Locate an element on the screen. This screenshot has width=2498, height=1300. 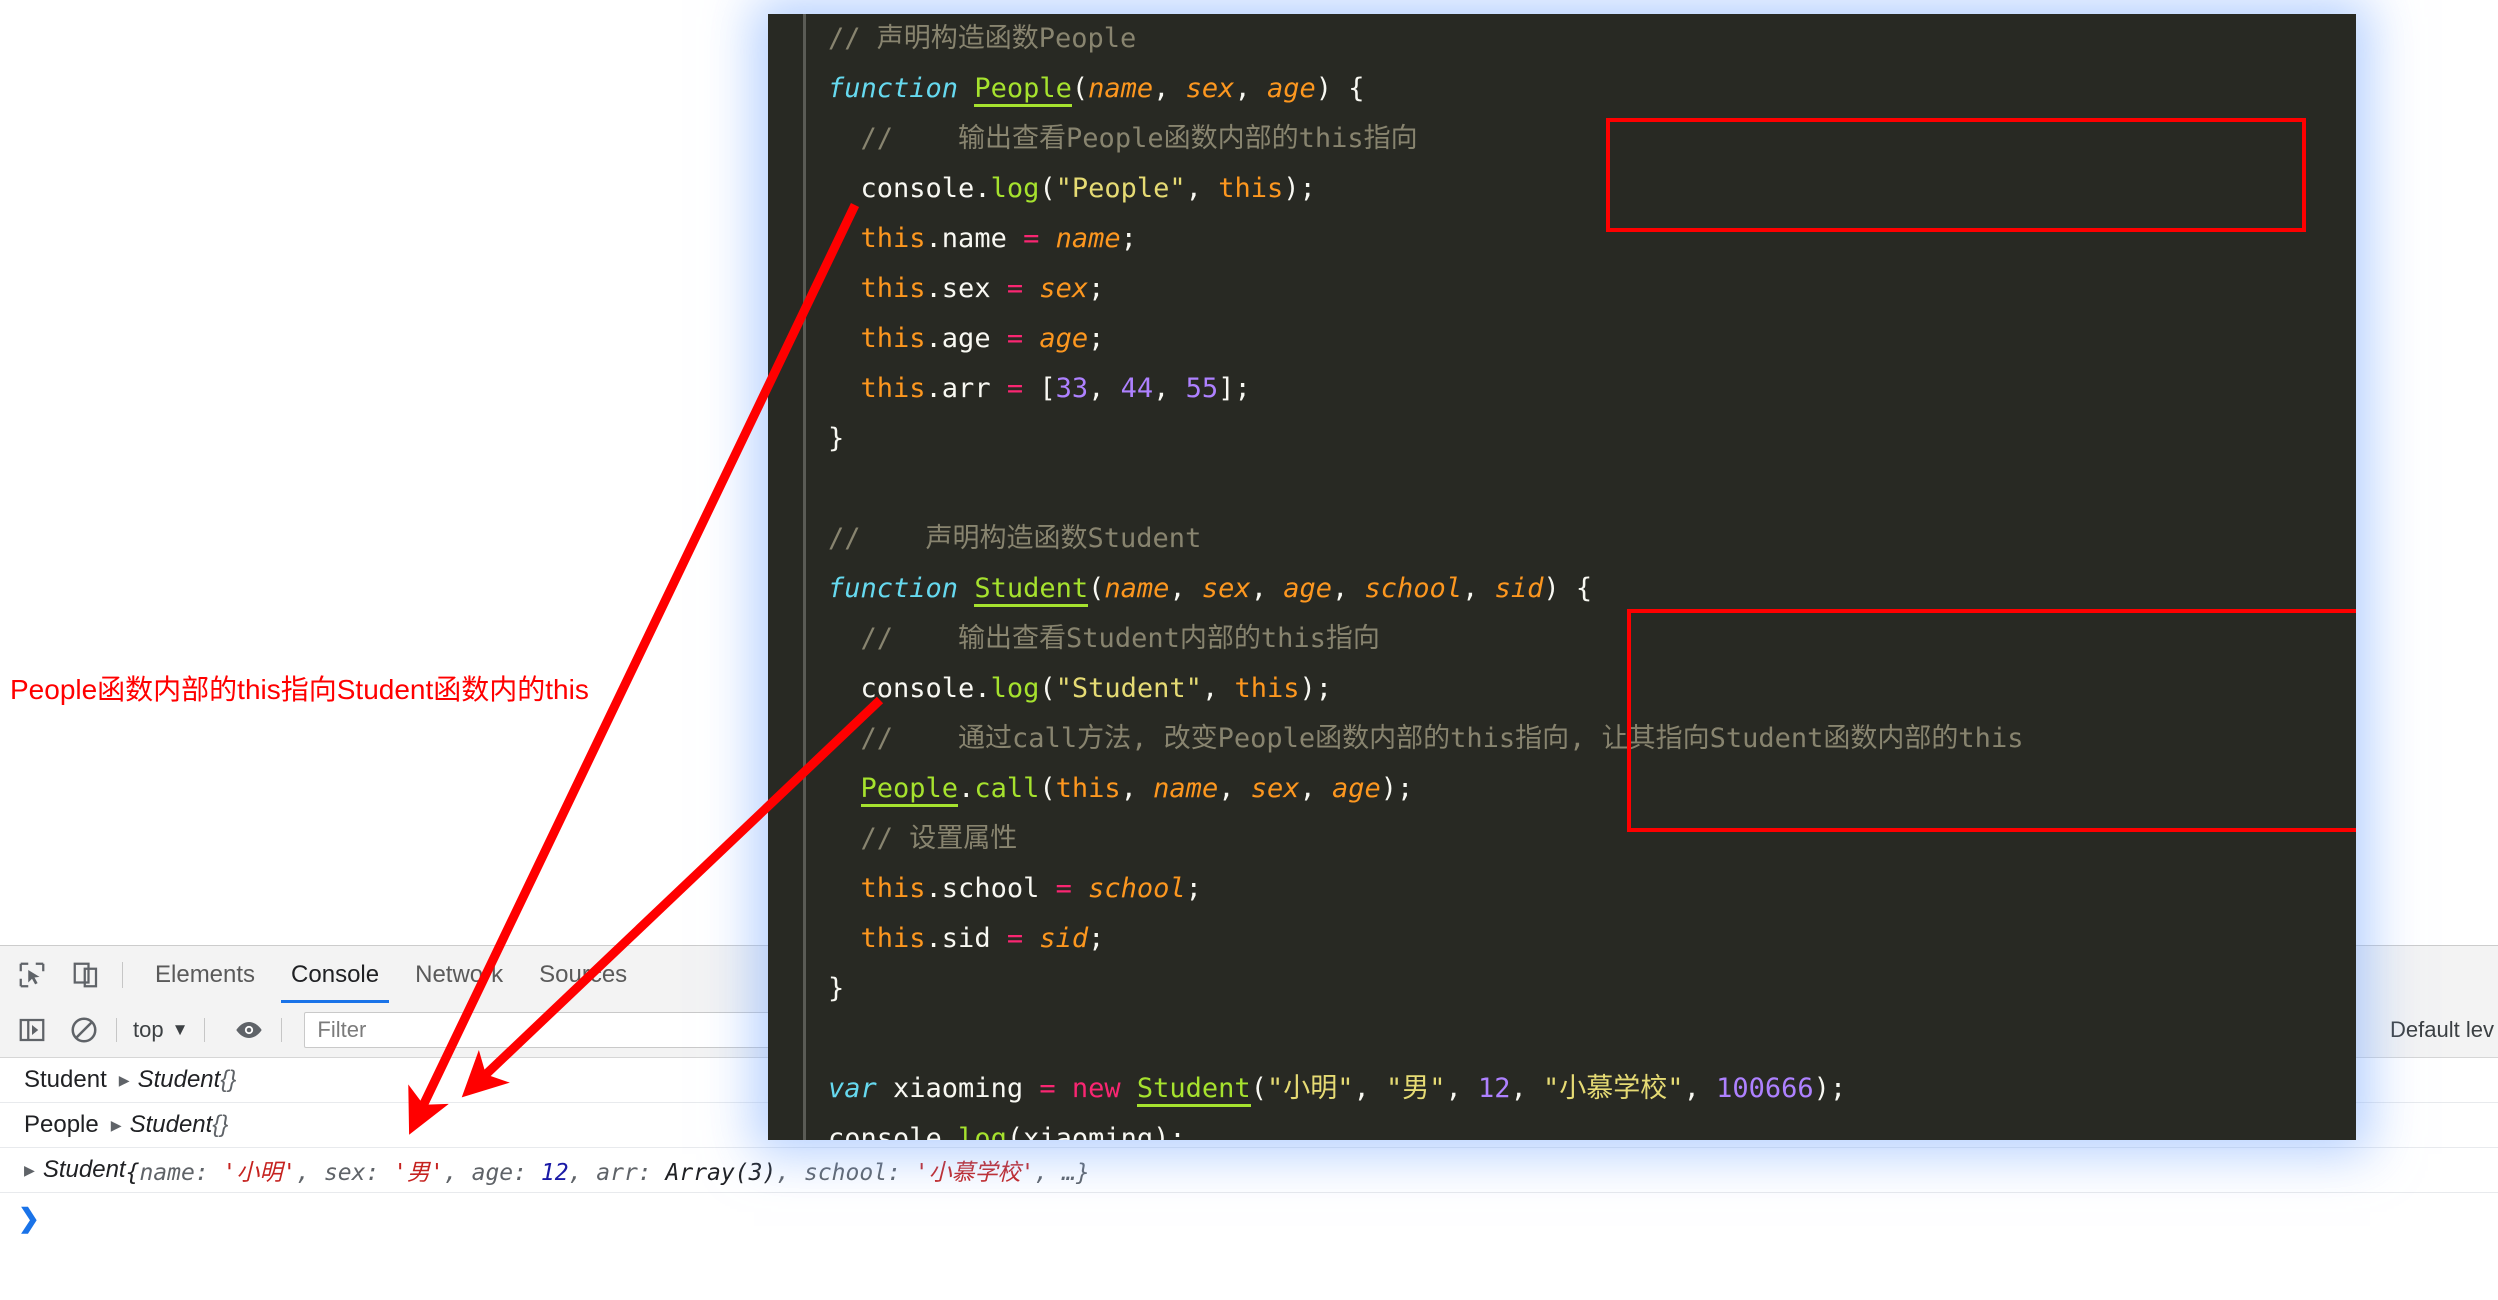
code-line: console.log(xiaoming); is located at coordinates (1592, 1127).